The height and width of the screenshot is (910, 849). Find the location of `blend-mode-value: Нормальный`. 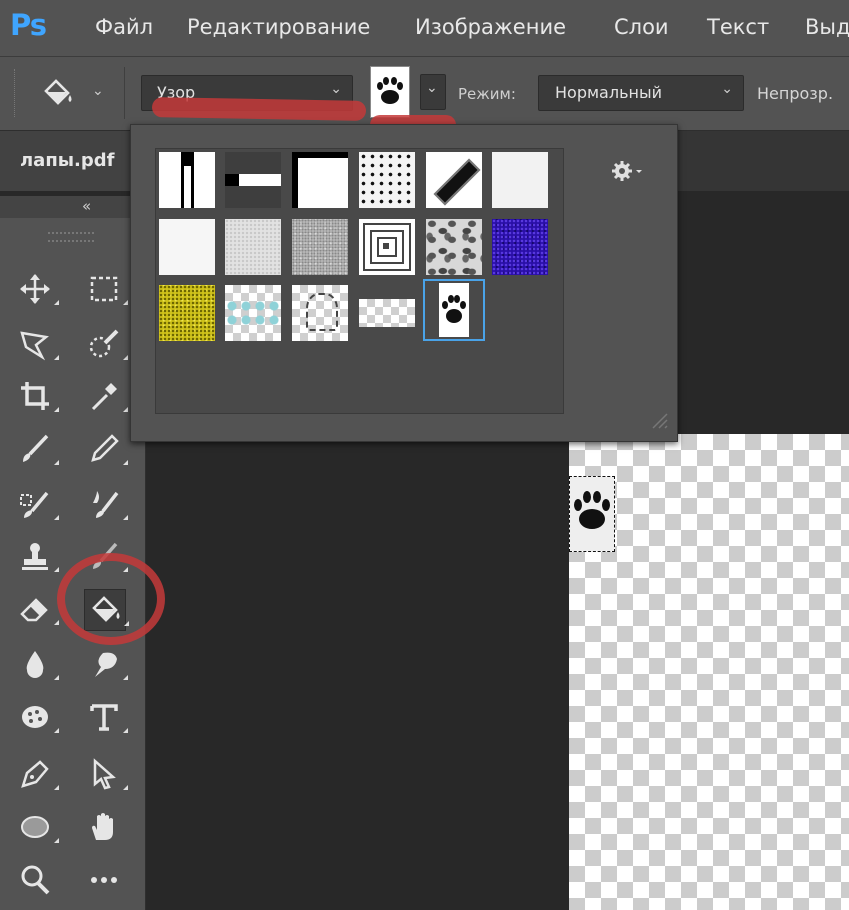

blend-mode-value: Нормальный is located at coordinates (608, 92).